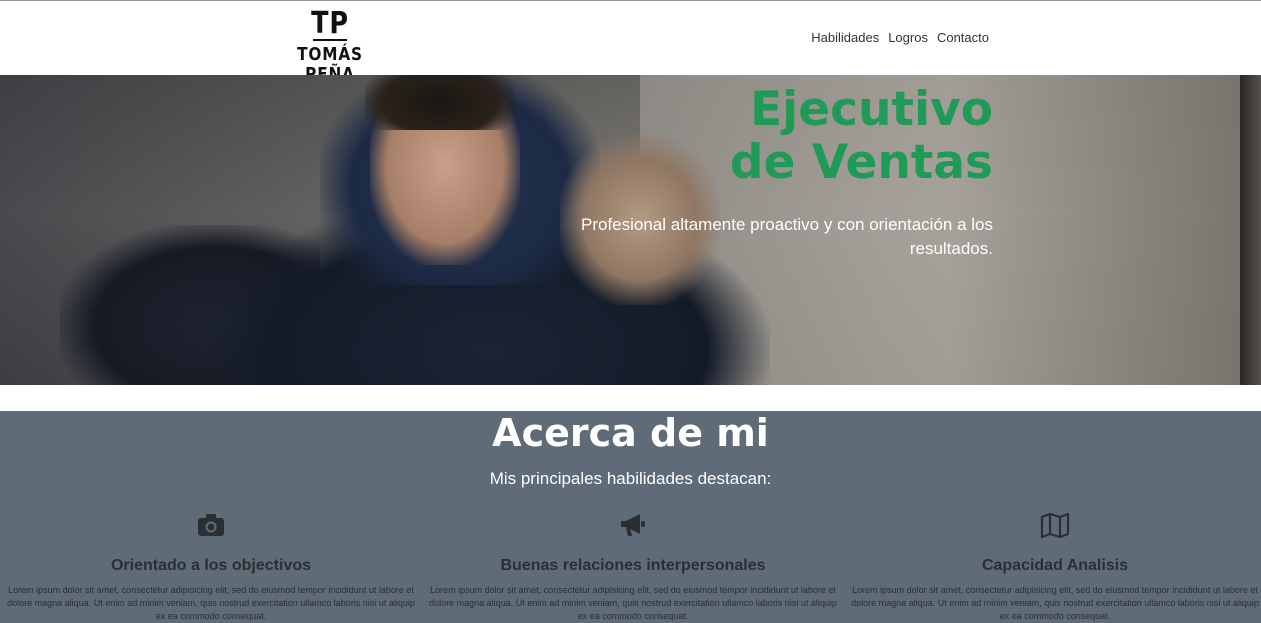  I want to click on hero-background-pillar, so click(1250, 230).